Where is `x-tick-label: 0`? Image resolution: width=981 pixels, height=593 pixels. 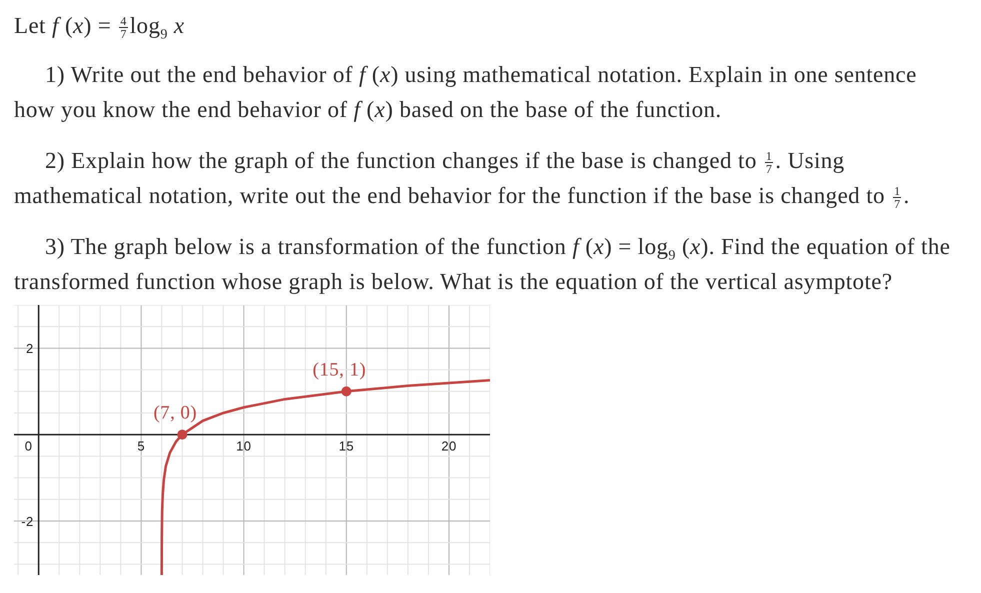 x-tick-label: 0 is located at coordinates (28, 446).